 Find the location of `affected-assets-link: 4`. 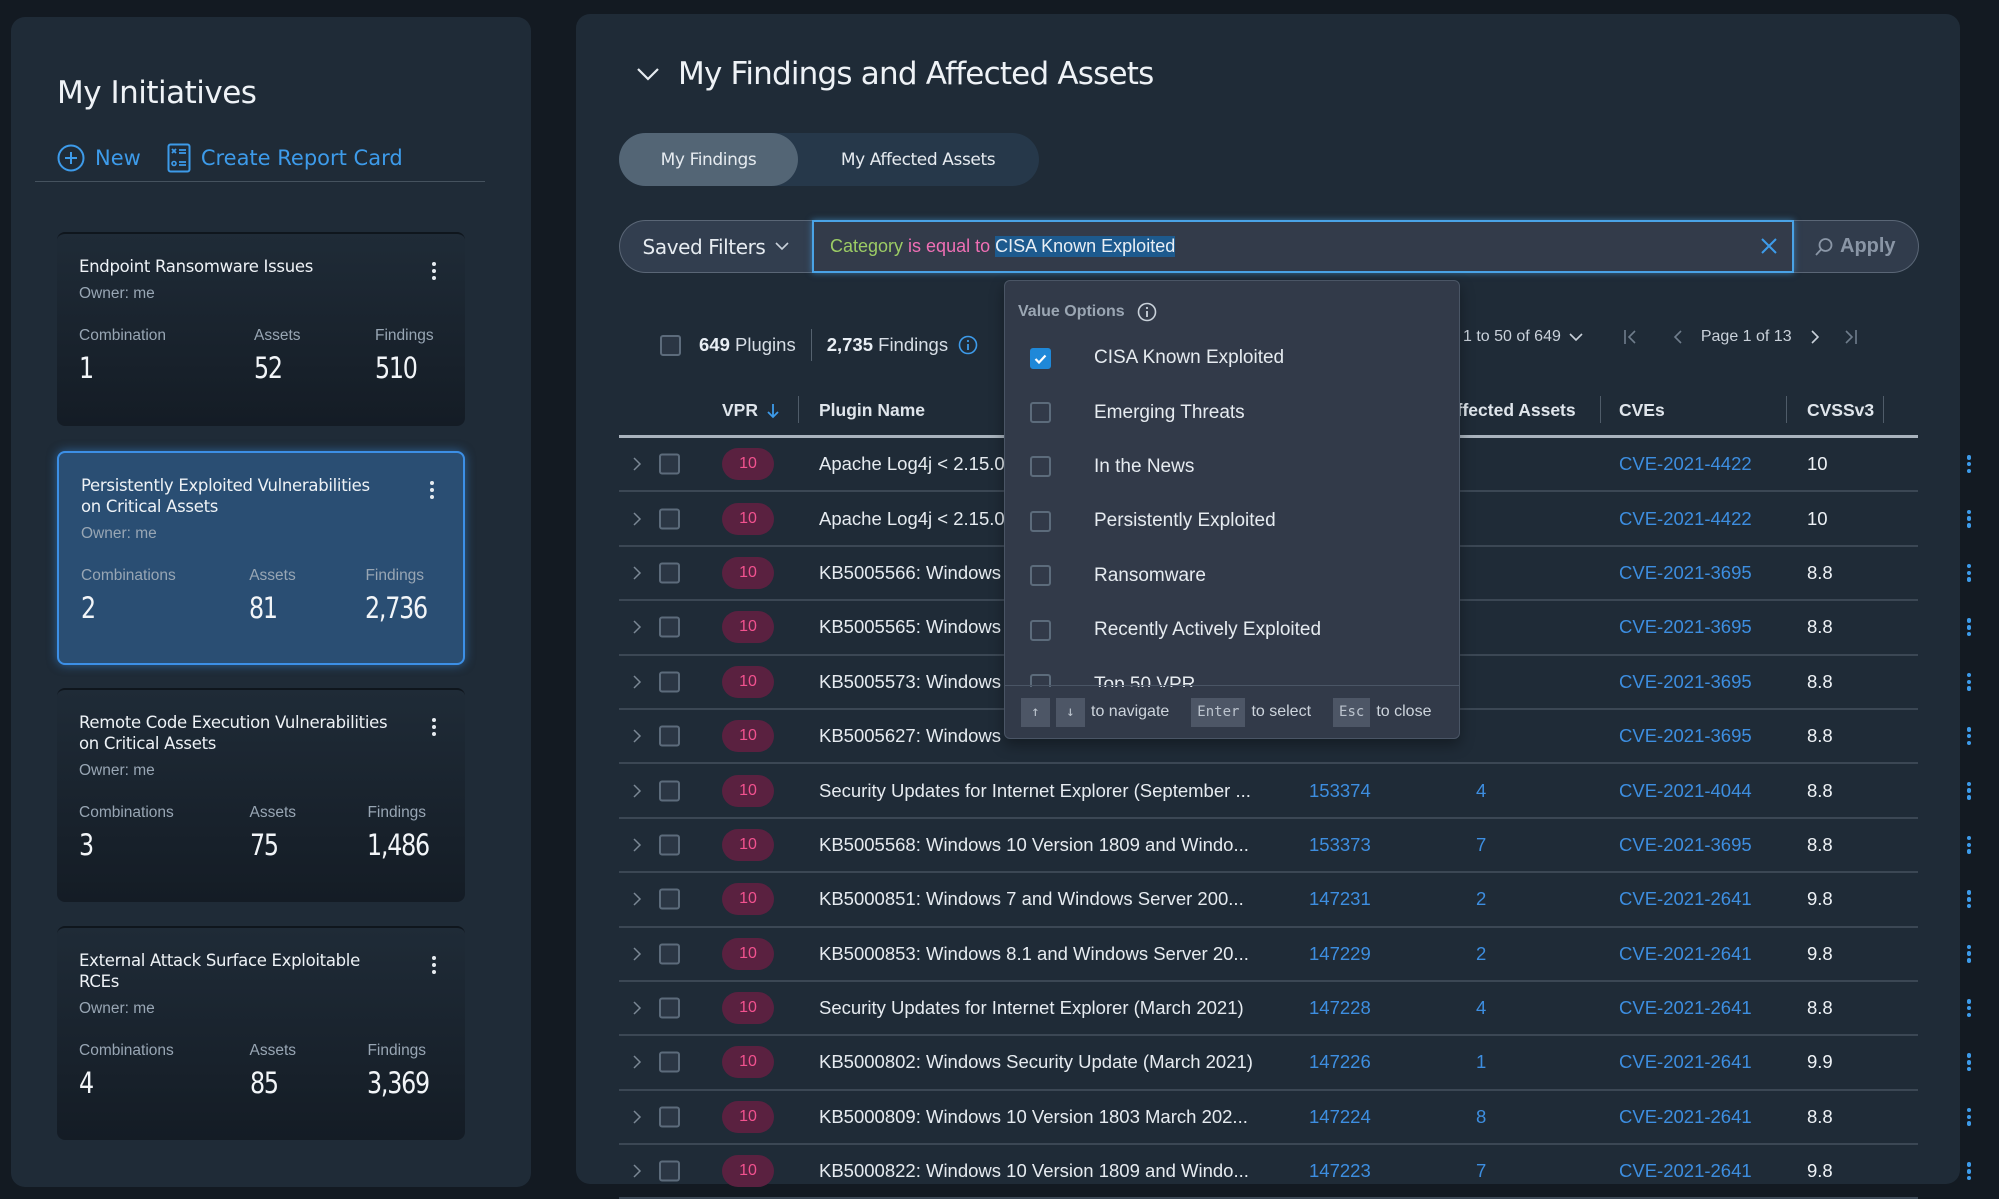

affected-assets-link: 4 is located at coordinates (1481, 791).